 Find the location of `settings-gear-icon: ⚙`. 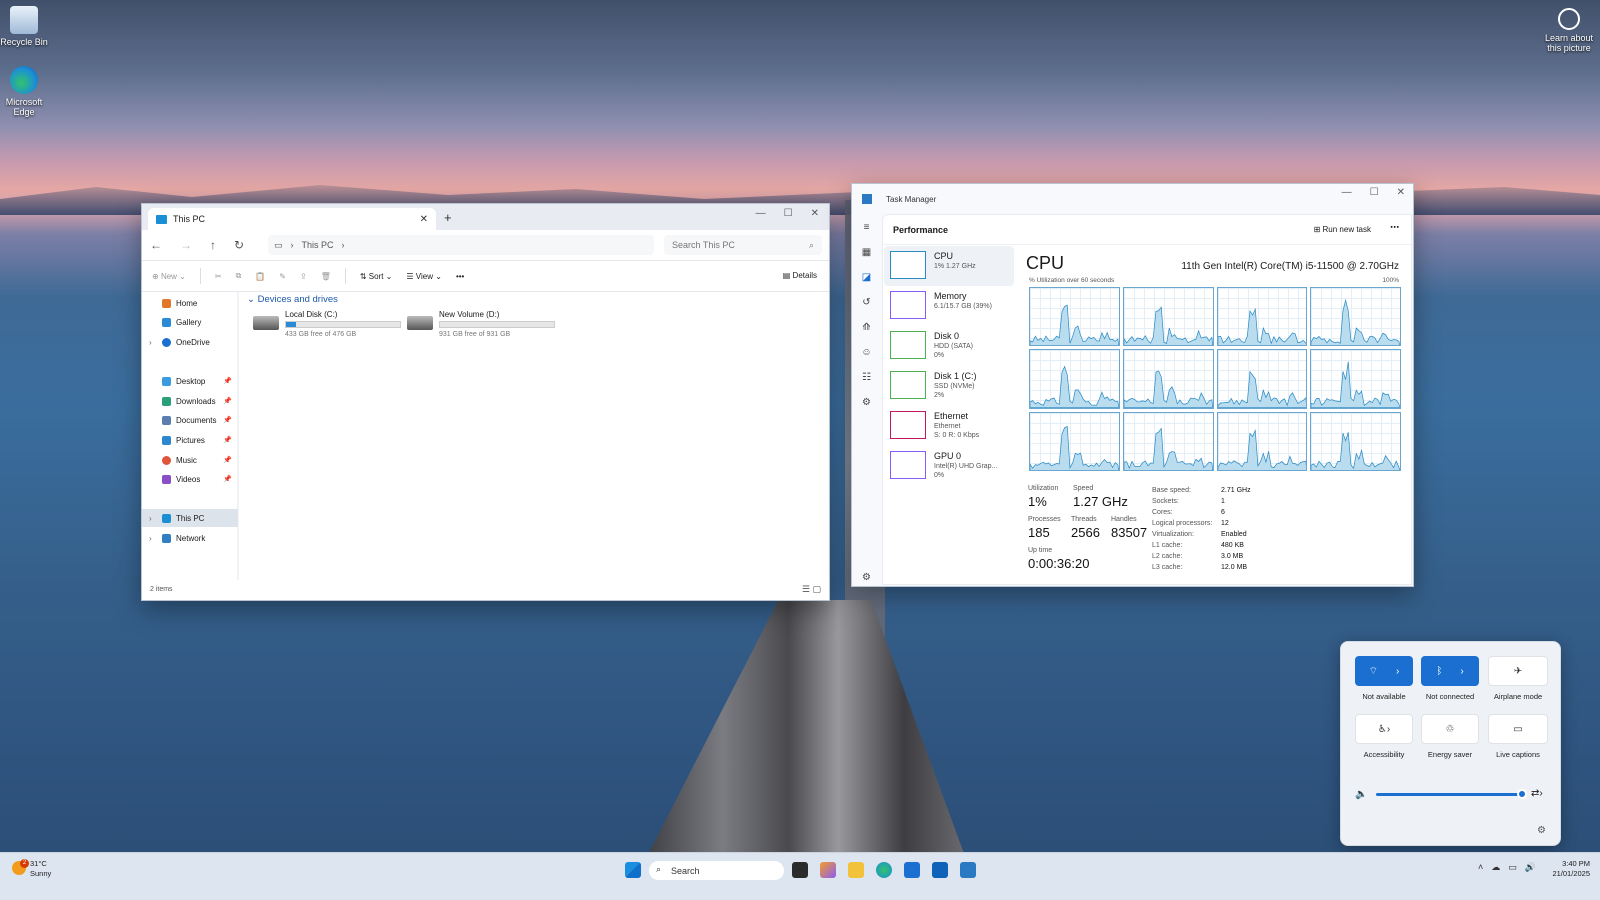

settings-gear-icon: ⚙ is located at coordinates (1541, 830).